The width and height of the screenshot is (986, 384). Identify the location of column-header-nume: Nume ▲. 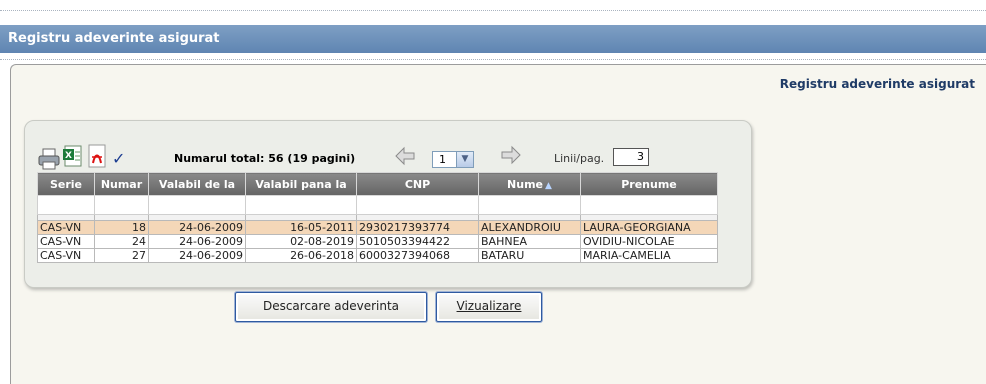
(529, 184).